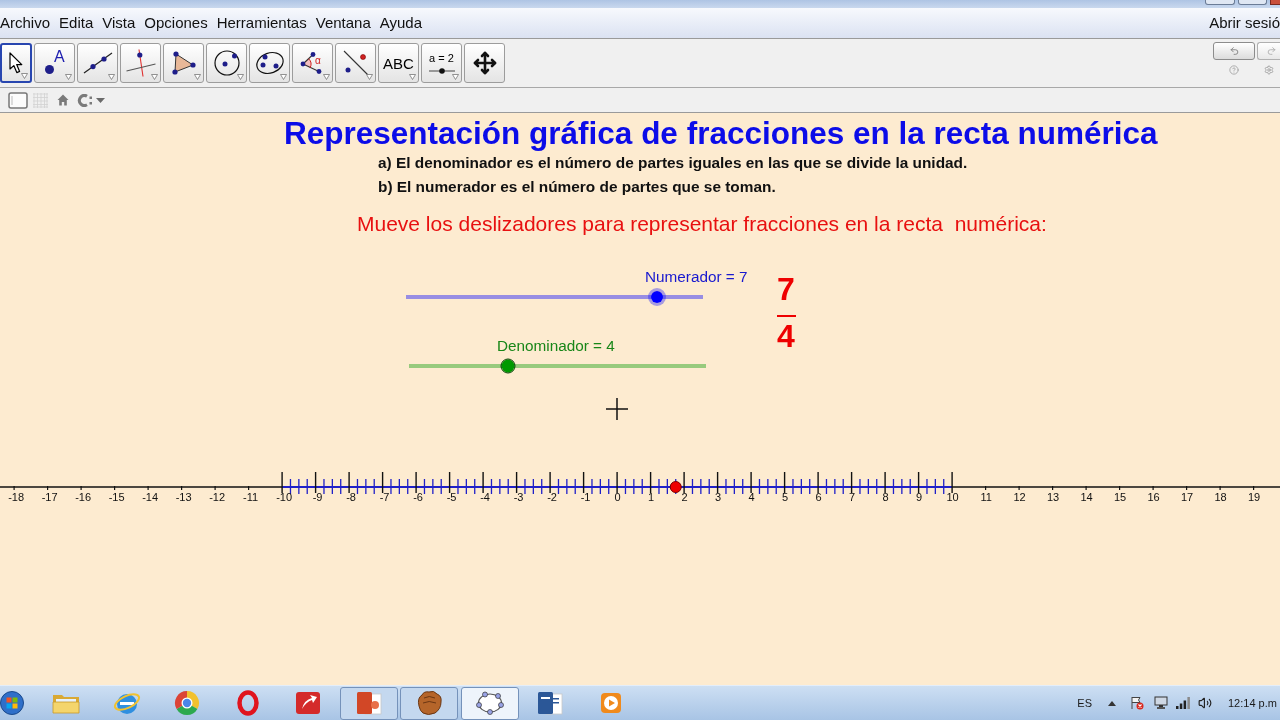 The height and width of the screenshot is (720, 1280). Describe the element at coordinates (343, 23) in the screenshot. I see `menu-item: Ventana` at that location.